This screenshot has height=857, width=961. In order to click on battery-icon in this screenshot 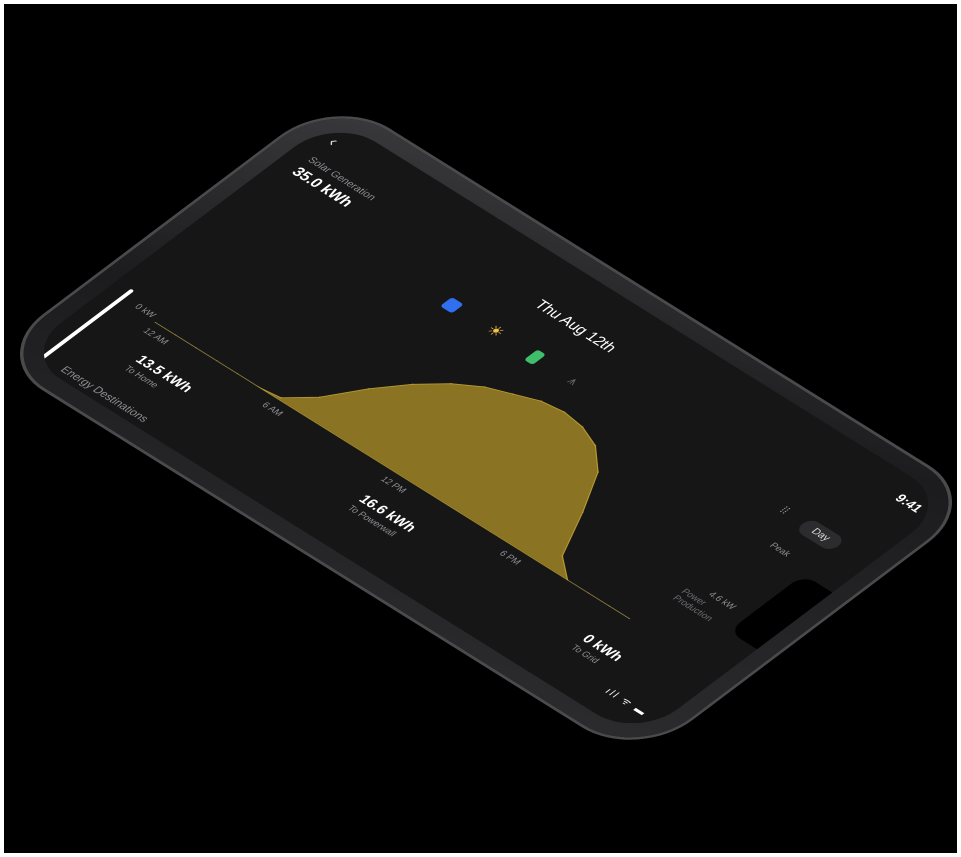, I will do `click(535, 357)`.